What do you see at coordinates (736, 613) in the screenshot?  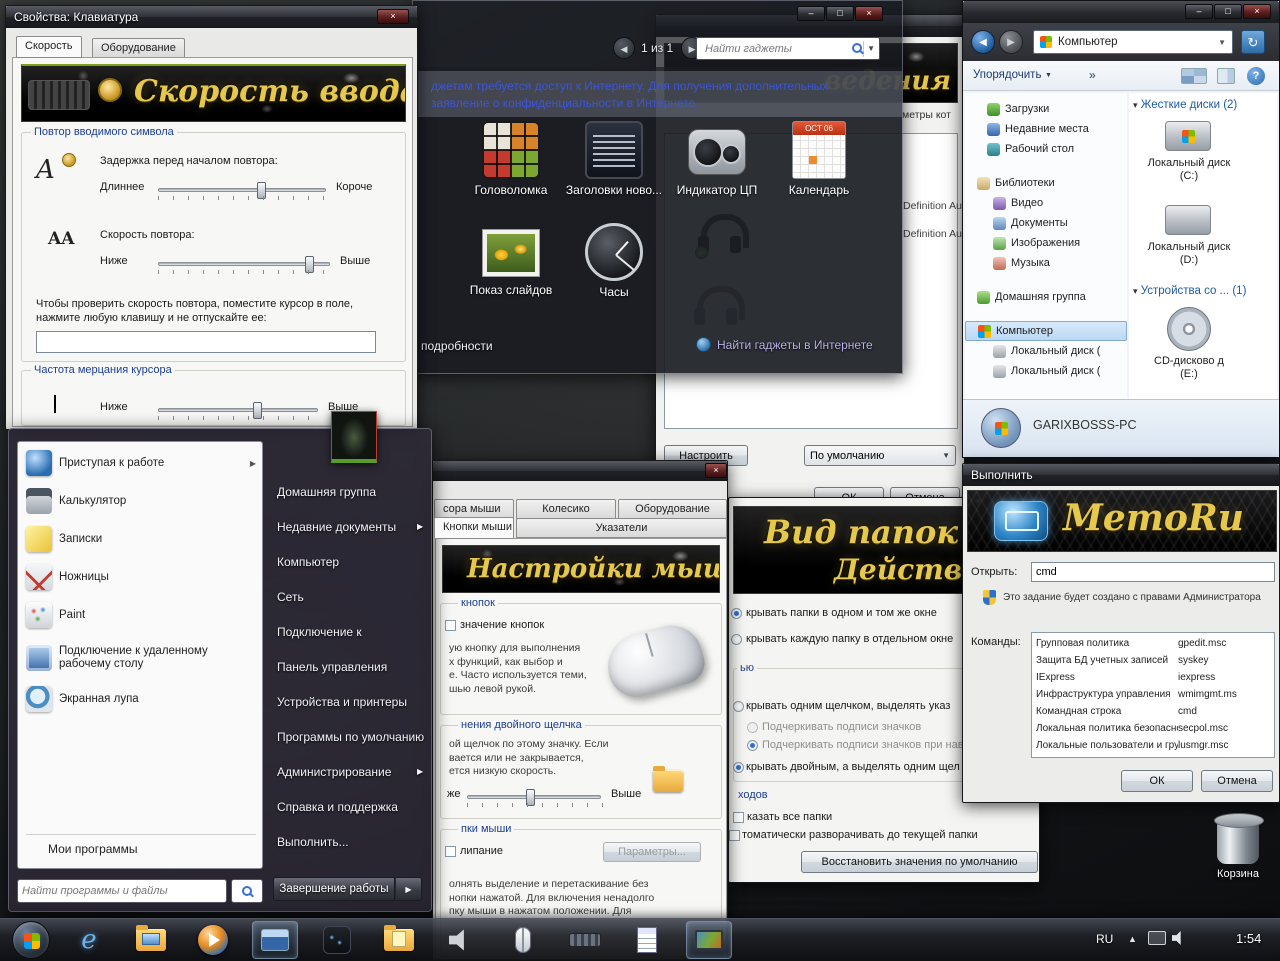 I see `radio-same-window` at bounding box center [736, 613].